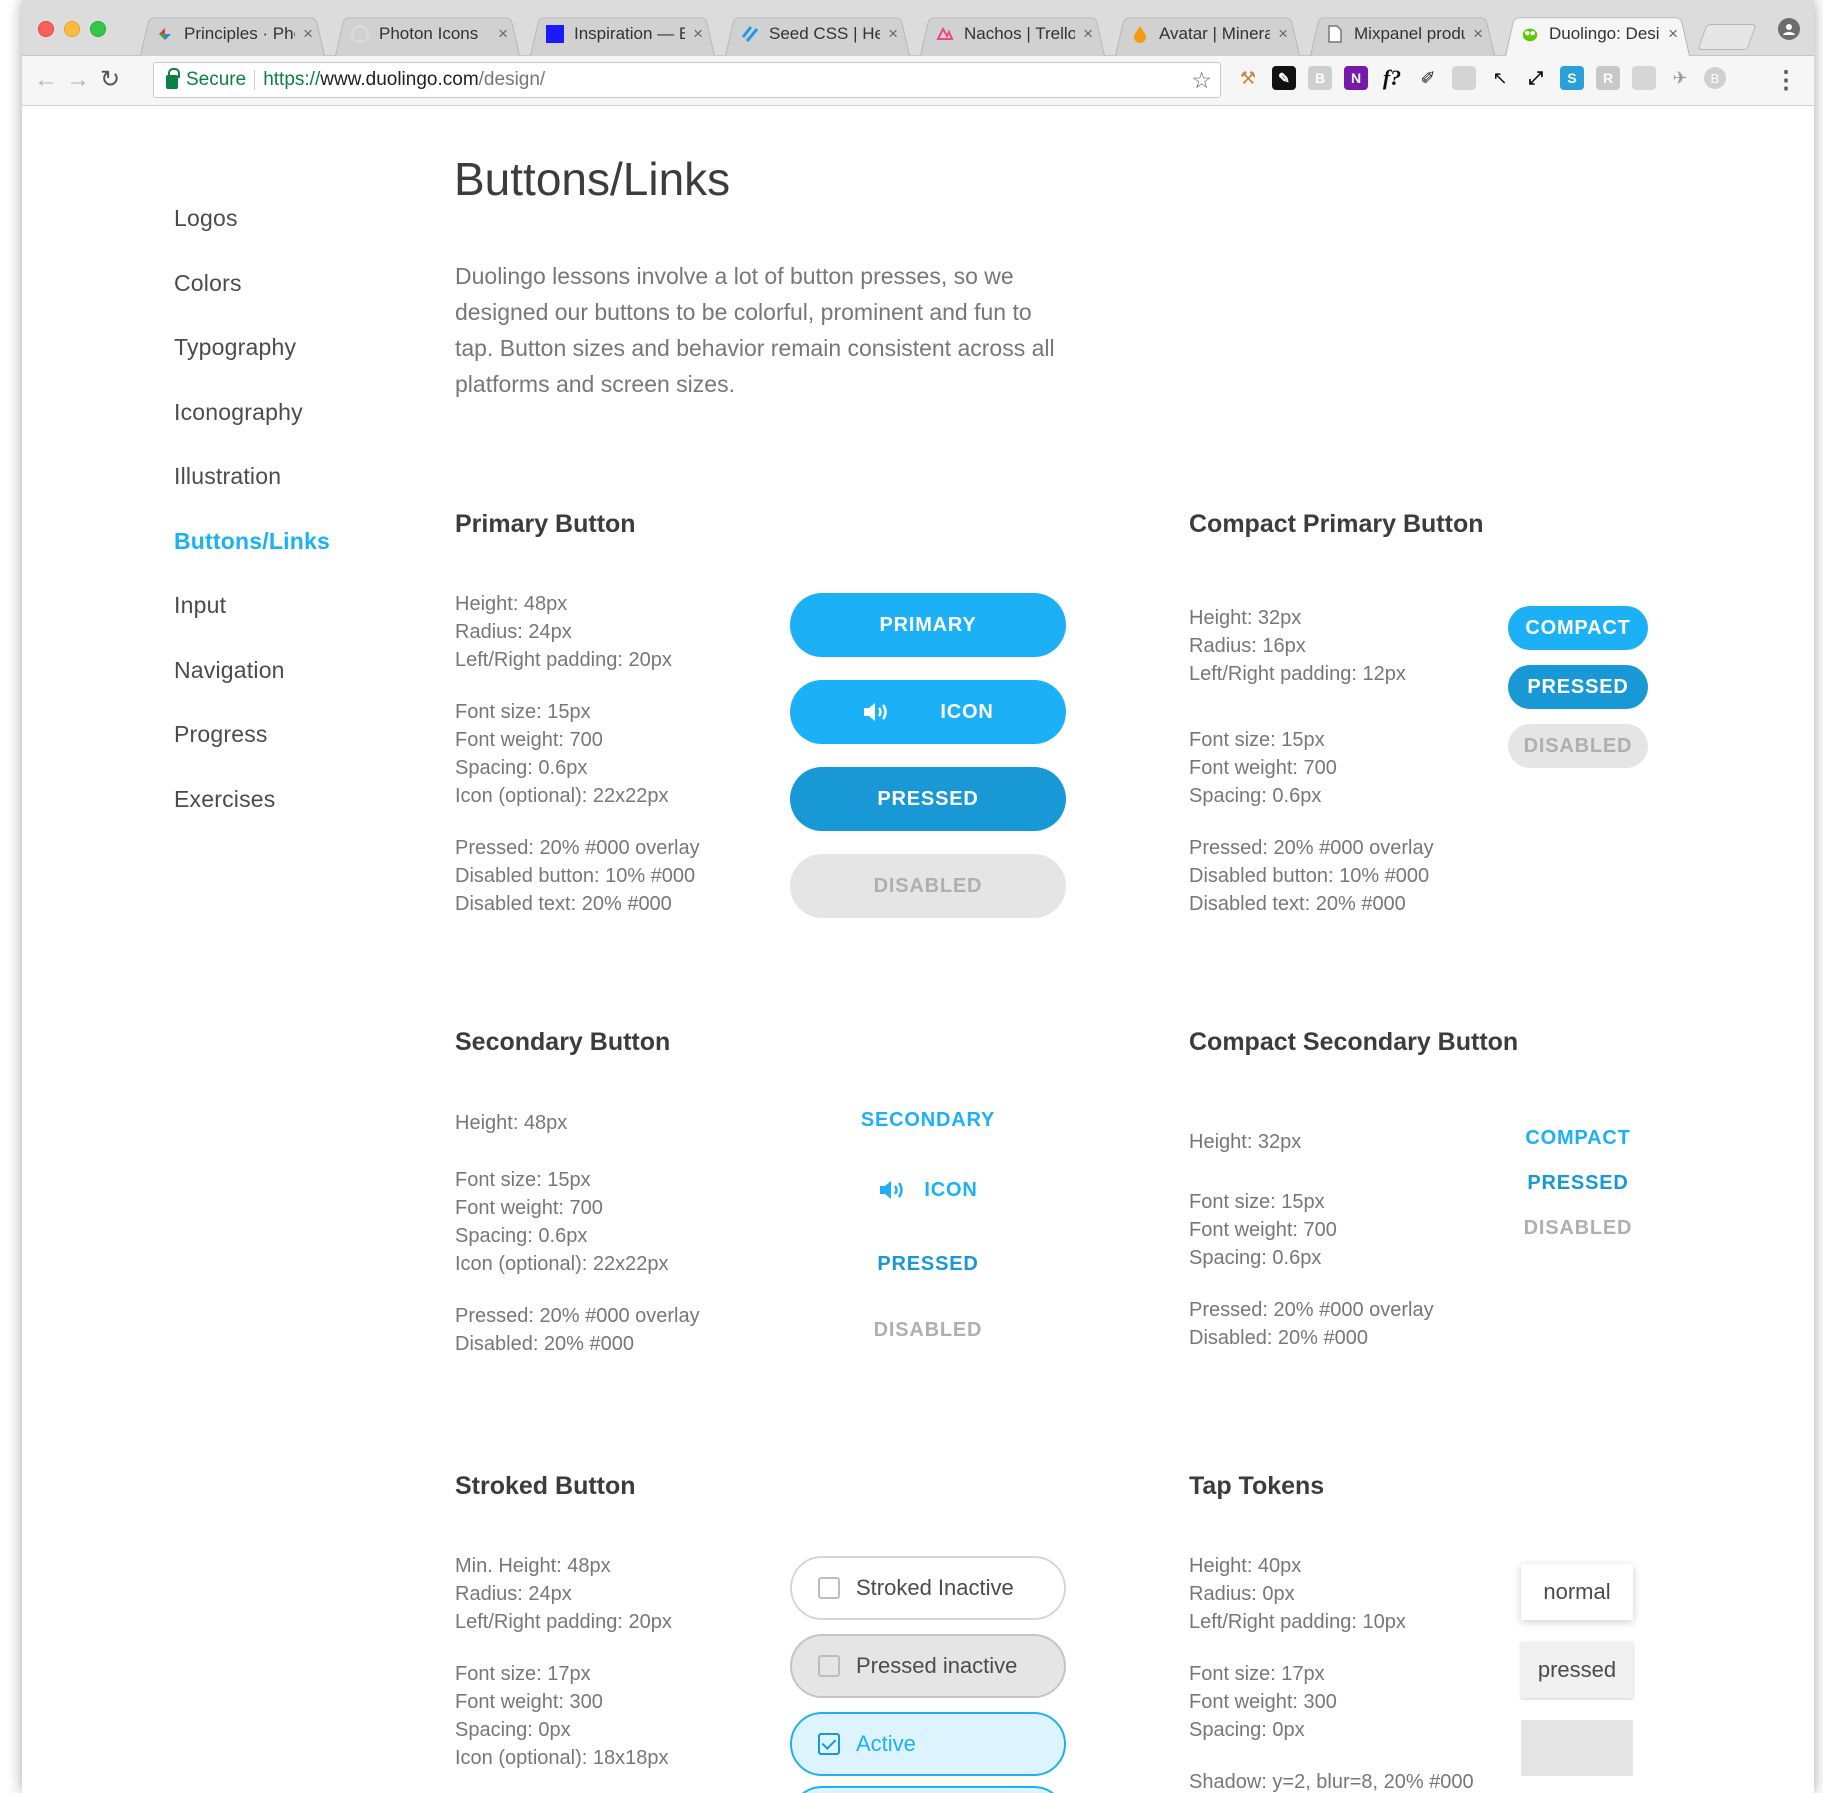 The width and height of the screenshot is (1823, 1793). Describe the element at coordinates (511, 604) in the screenshot. I see `spec-line: Height: 48px` at that location.